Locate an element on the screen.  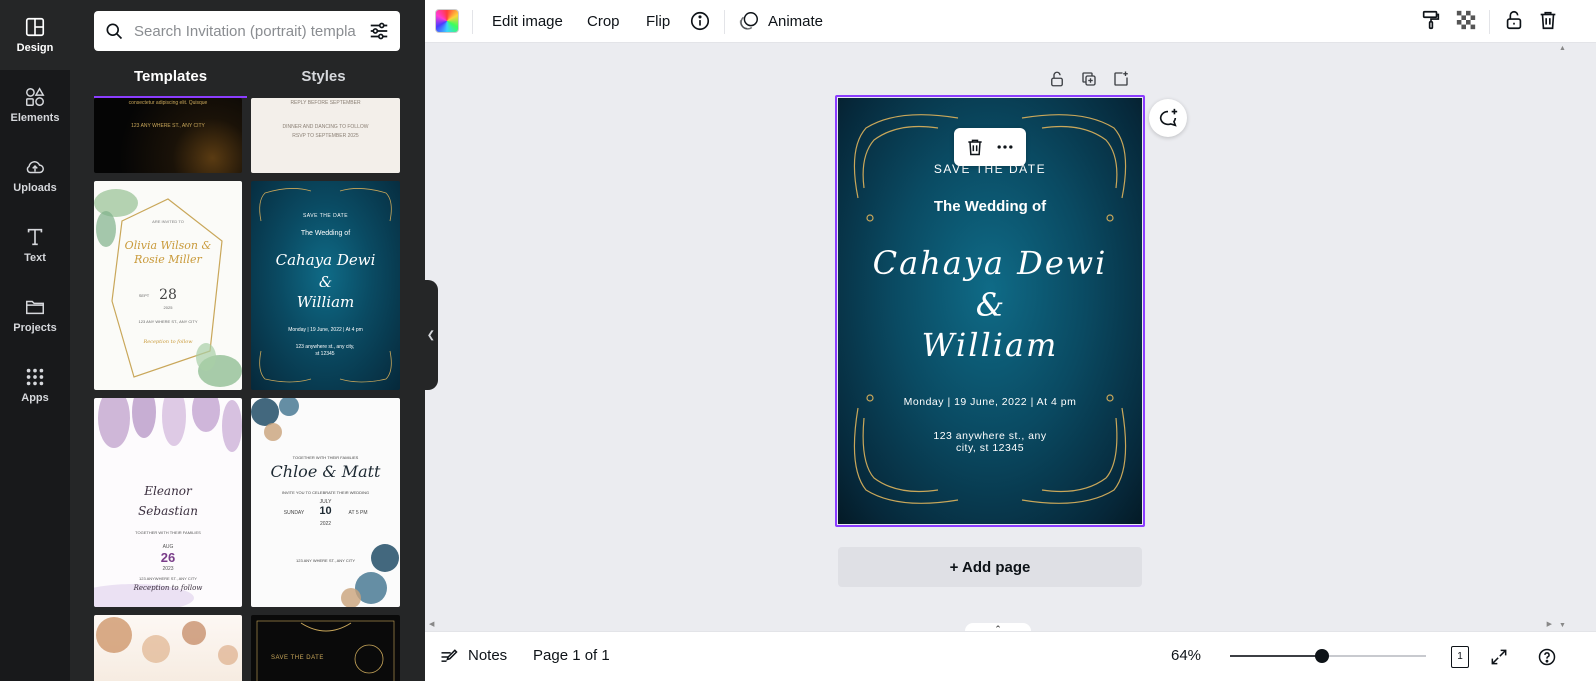
thumb-names: Olivia Wilson & Rosie Miller is located at coordinates (168, 252).